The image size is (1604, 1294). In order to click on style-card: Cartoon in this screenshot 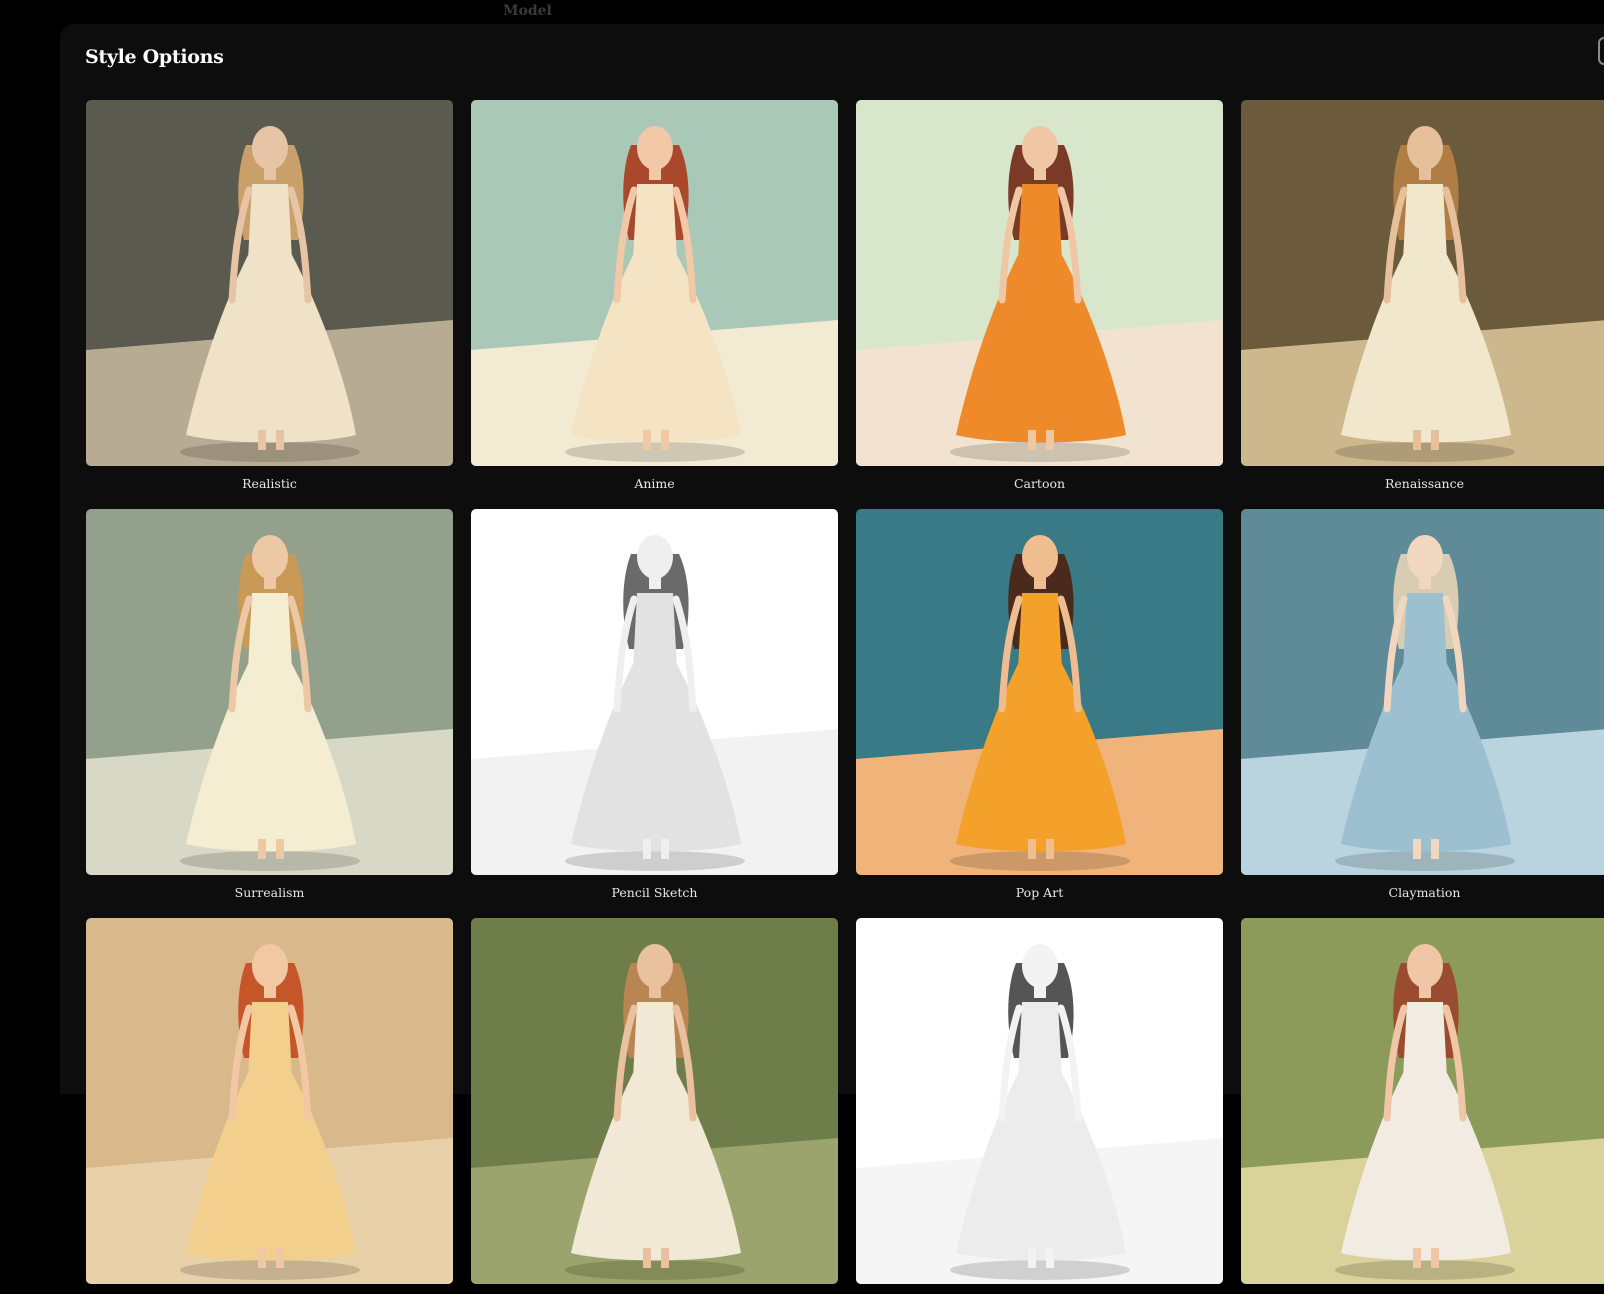, I will do `click(1039, 295)`.